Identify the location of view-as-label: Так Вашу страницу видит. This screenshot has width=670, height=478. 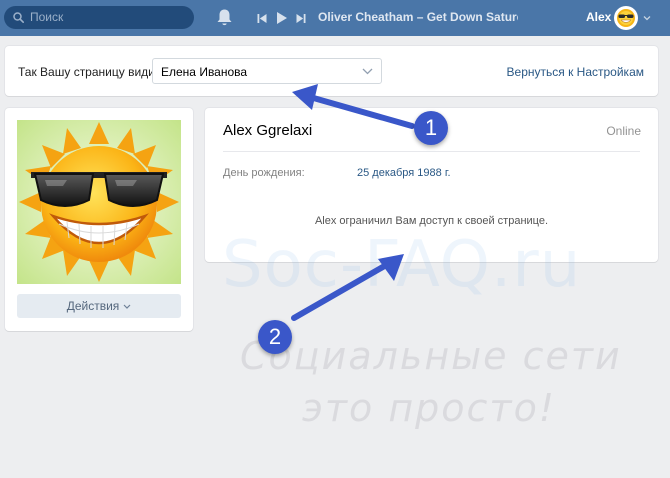
(89, 72).